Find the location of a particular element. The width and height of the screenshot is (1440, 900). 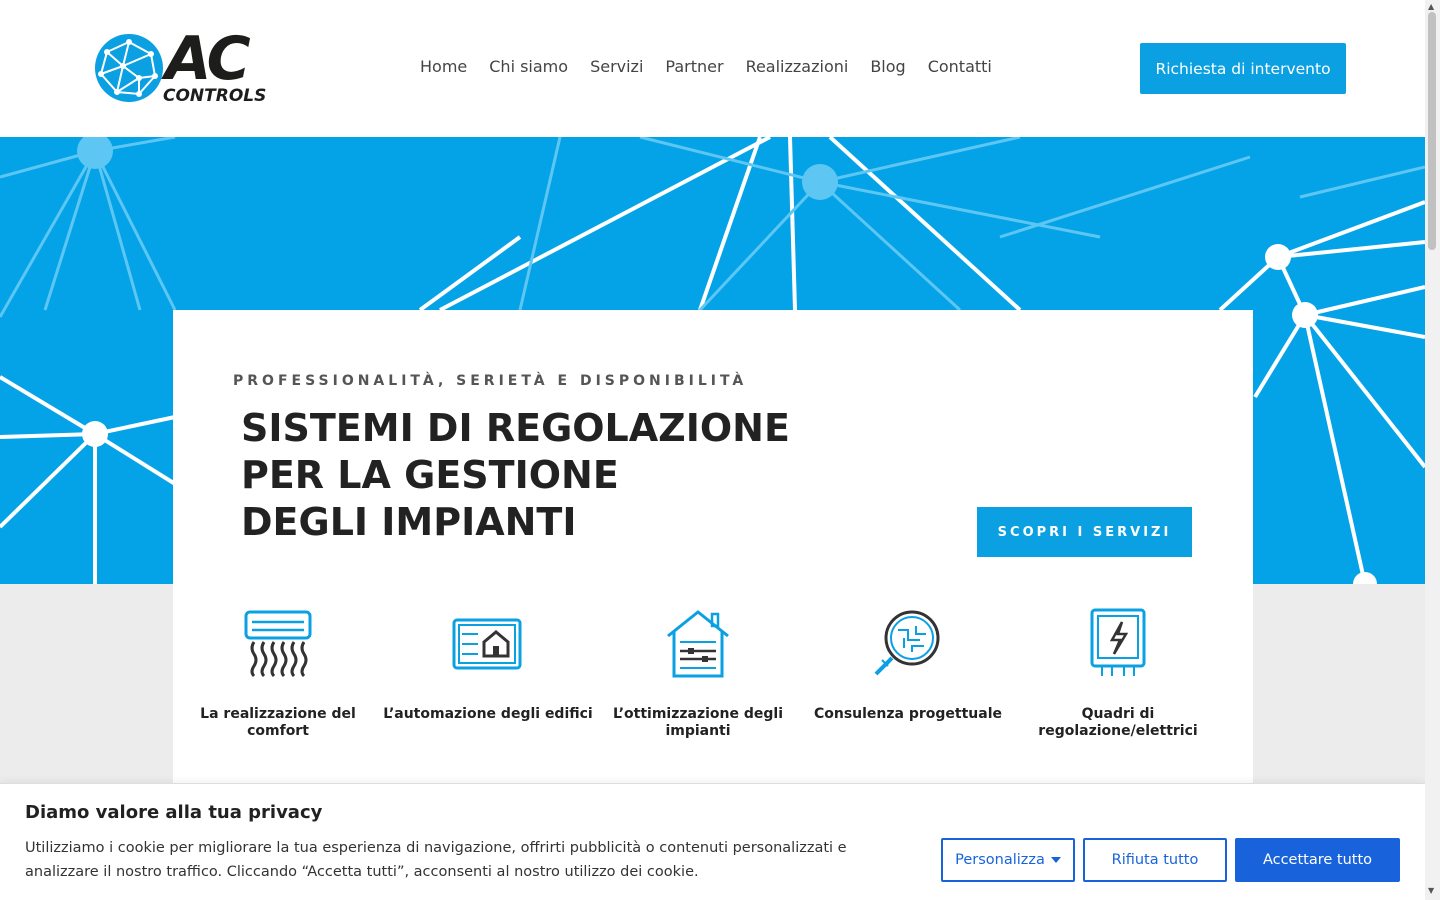

logo-subtitle: CONTROLS is located at coordinates (215, 96).